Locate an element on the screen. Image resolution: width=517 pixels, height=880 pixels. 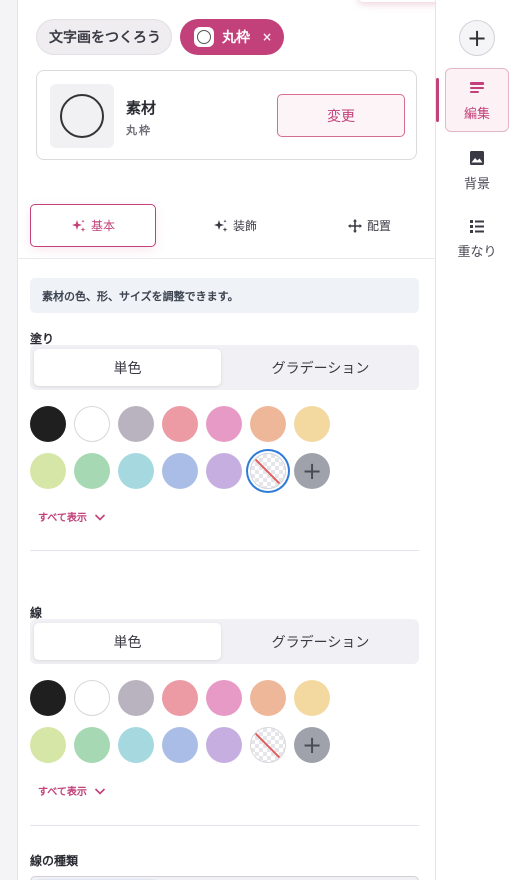
add-button: + is located at coordinates (477, 38).